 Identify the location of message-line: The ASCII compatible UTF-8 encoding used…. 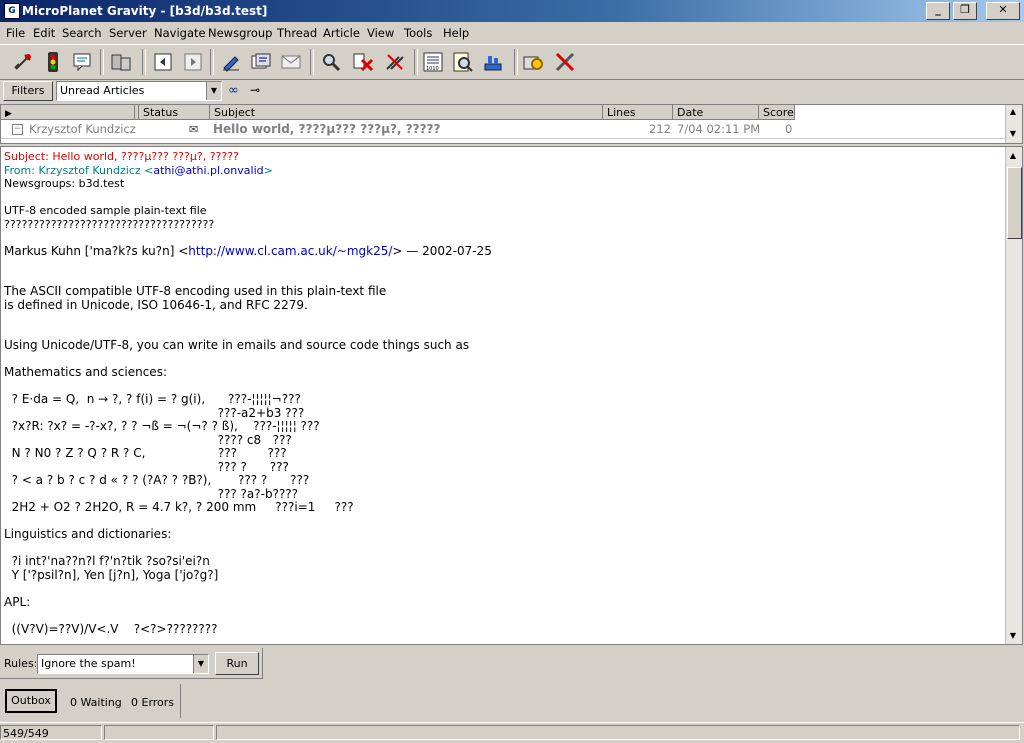
(195, 291).